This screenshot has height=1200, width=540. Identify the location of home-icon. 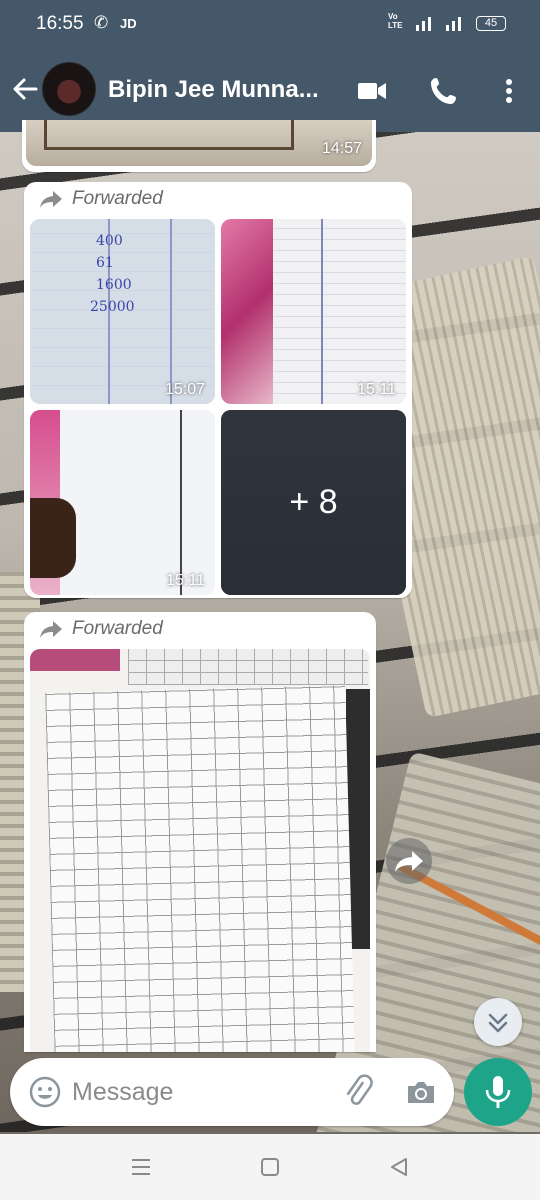
(270, 1167).